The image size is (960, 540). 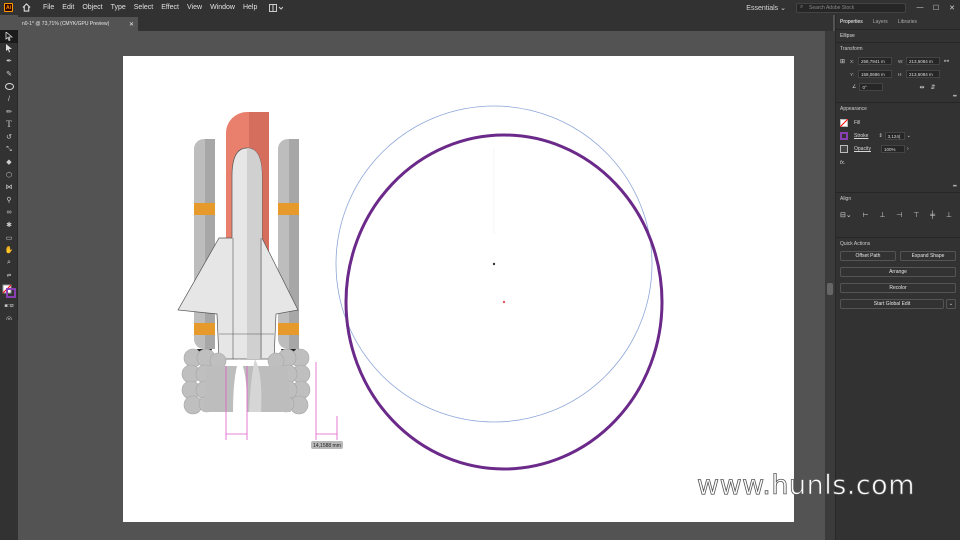 What do you see at coordinates (921, 87) in the screenshot?
I see `flip-horizontal-icon: ⇹` at bounding box center [921, 87].